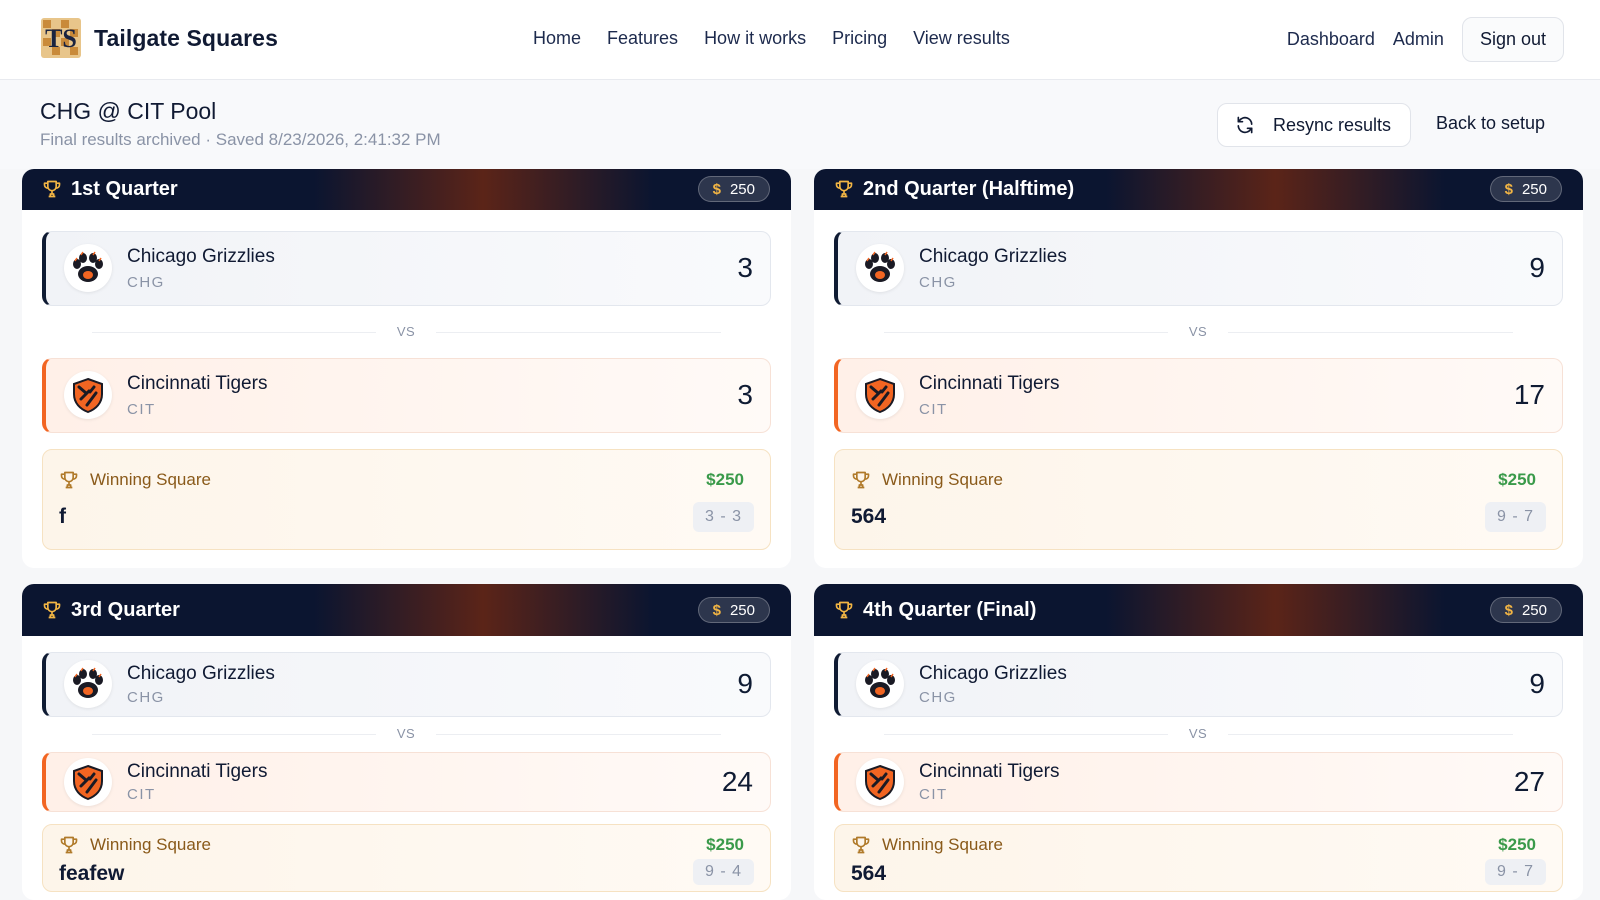 The width and height of the screenshot is (1600, 900). Describe the element at coordinates (1332, 124) in the screenshot. I see `resync-label: Resync results` at that location.